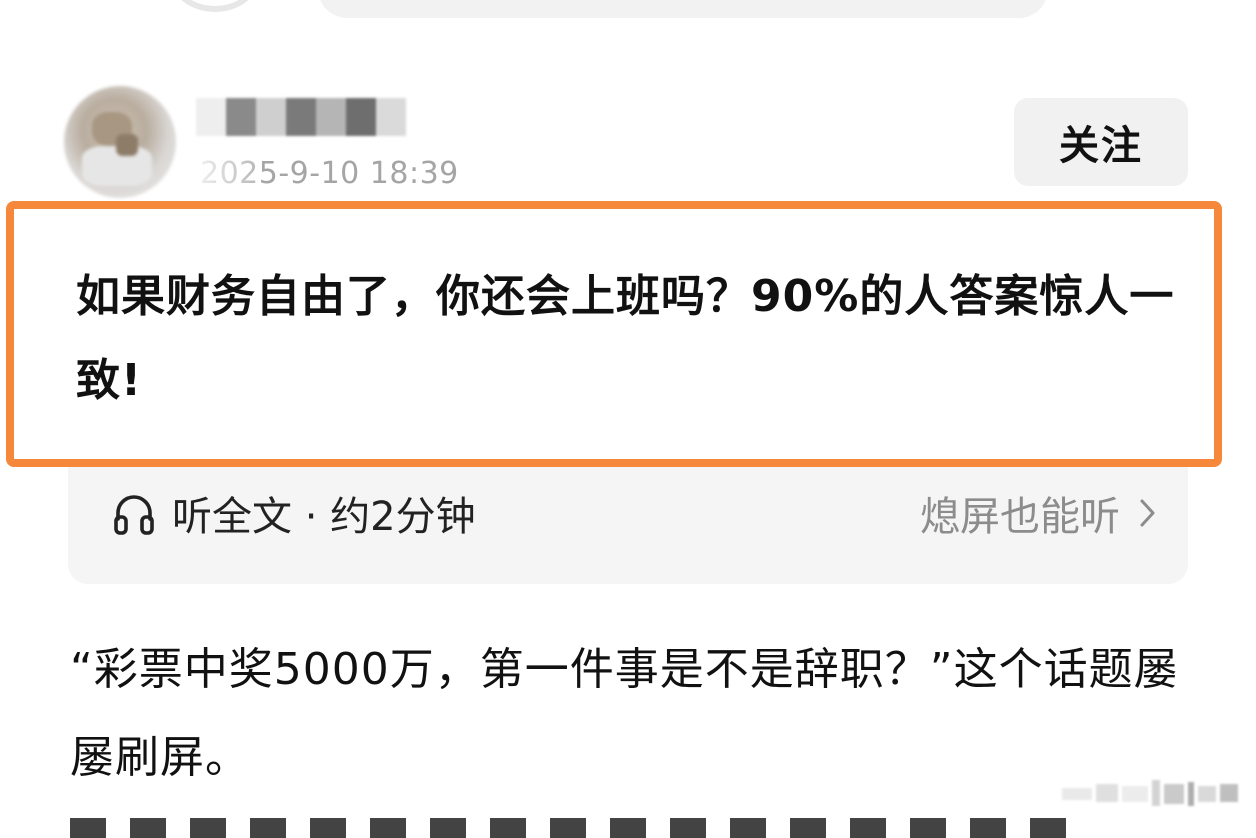 The height and width of the screenshot is (838, 1256). Describe the element at coordinates (624, 713) in the screenshot. I see `article-paragraph: “彩票中奖5000万，第一件事是不是辞职？”这个话题屡屡刷屏。` at that location.